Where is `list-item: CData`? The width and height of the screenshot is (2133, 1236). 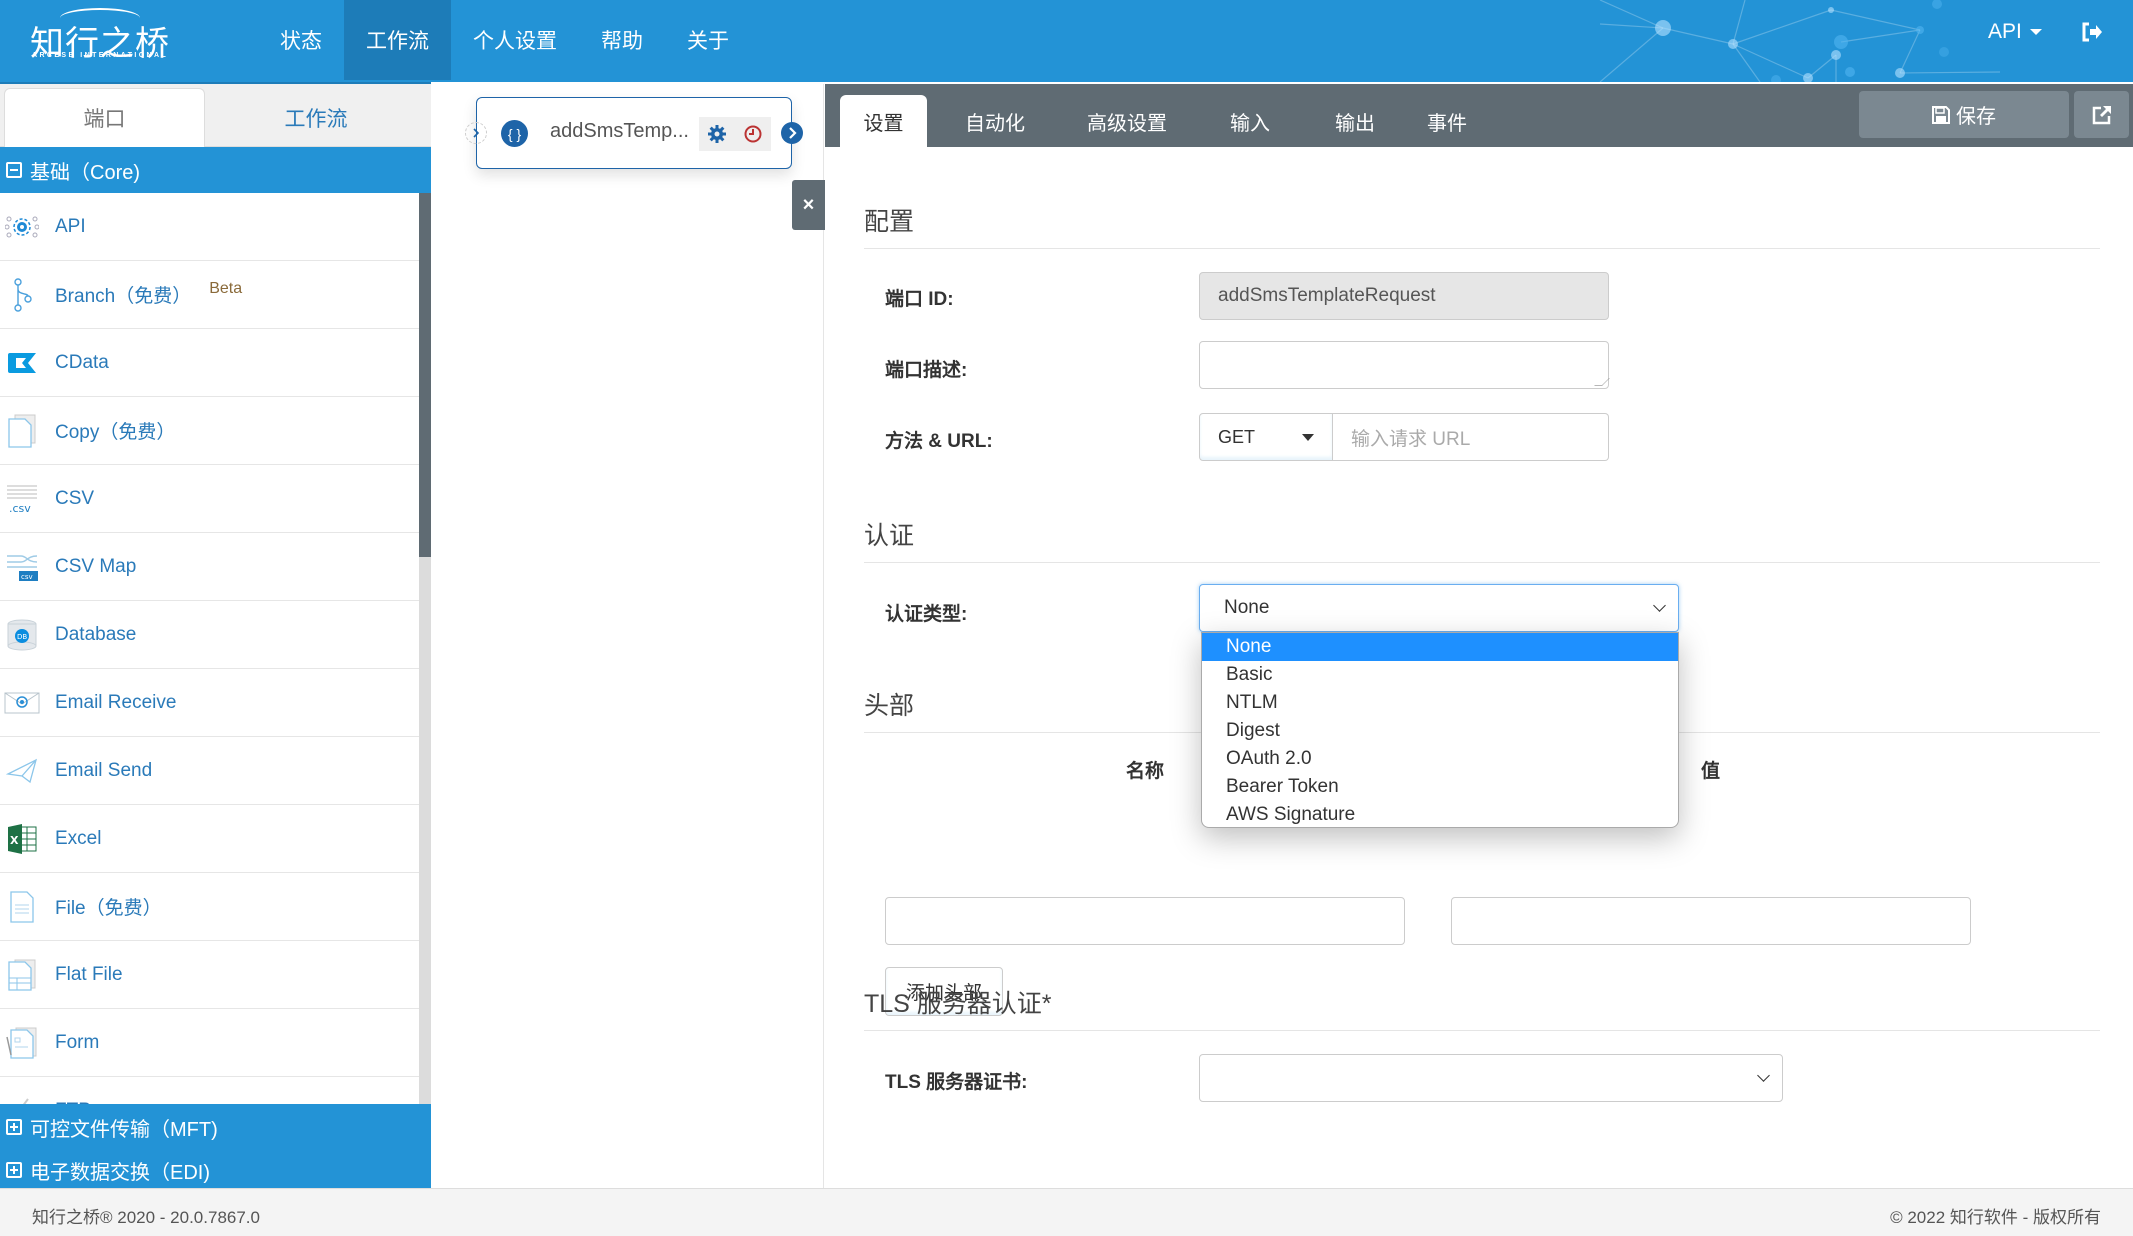
list-item: CData is located at coordinates (209, 363).